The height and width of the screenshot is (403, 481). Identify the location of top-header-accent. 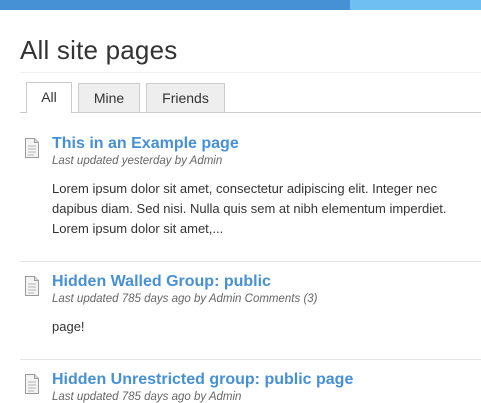
(415, 5).